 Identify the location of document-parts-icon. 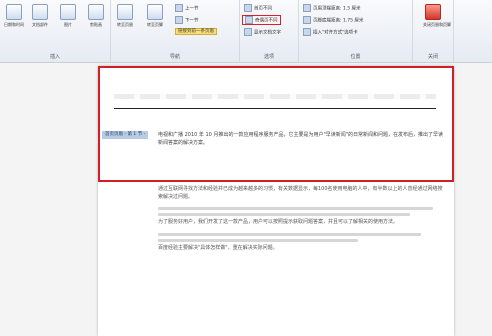
(40, 12).